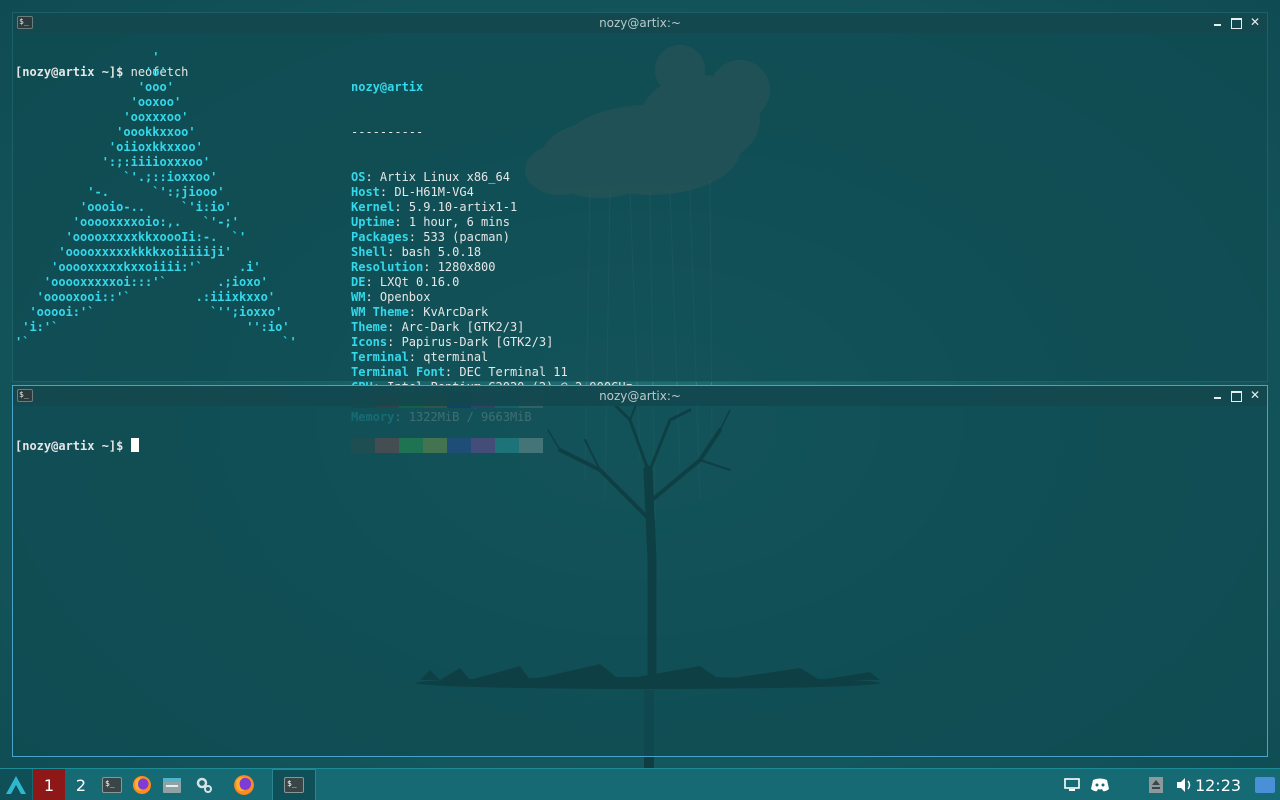 The image size is (1280, 800). What do you see at coordinates (477, 342) in the screenshot?
I see `info-value: Papirus-Dark [GTK2/3]` at bounding box center [477, 342].